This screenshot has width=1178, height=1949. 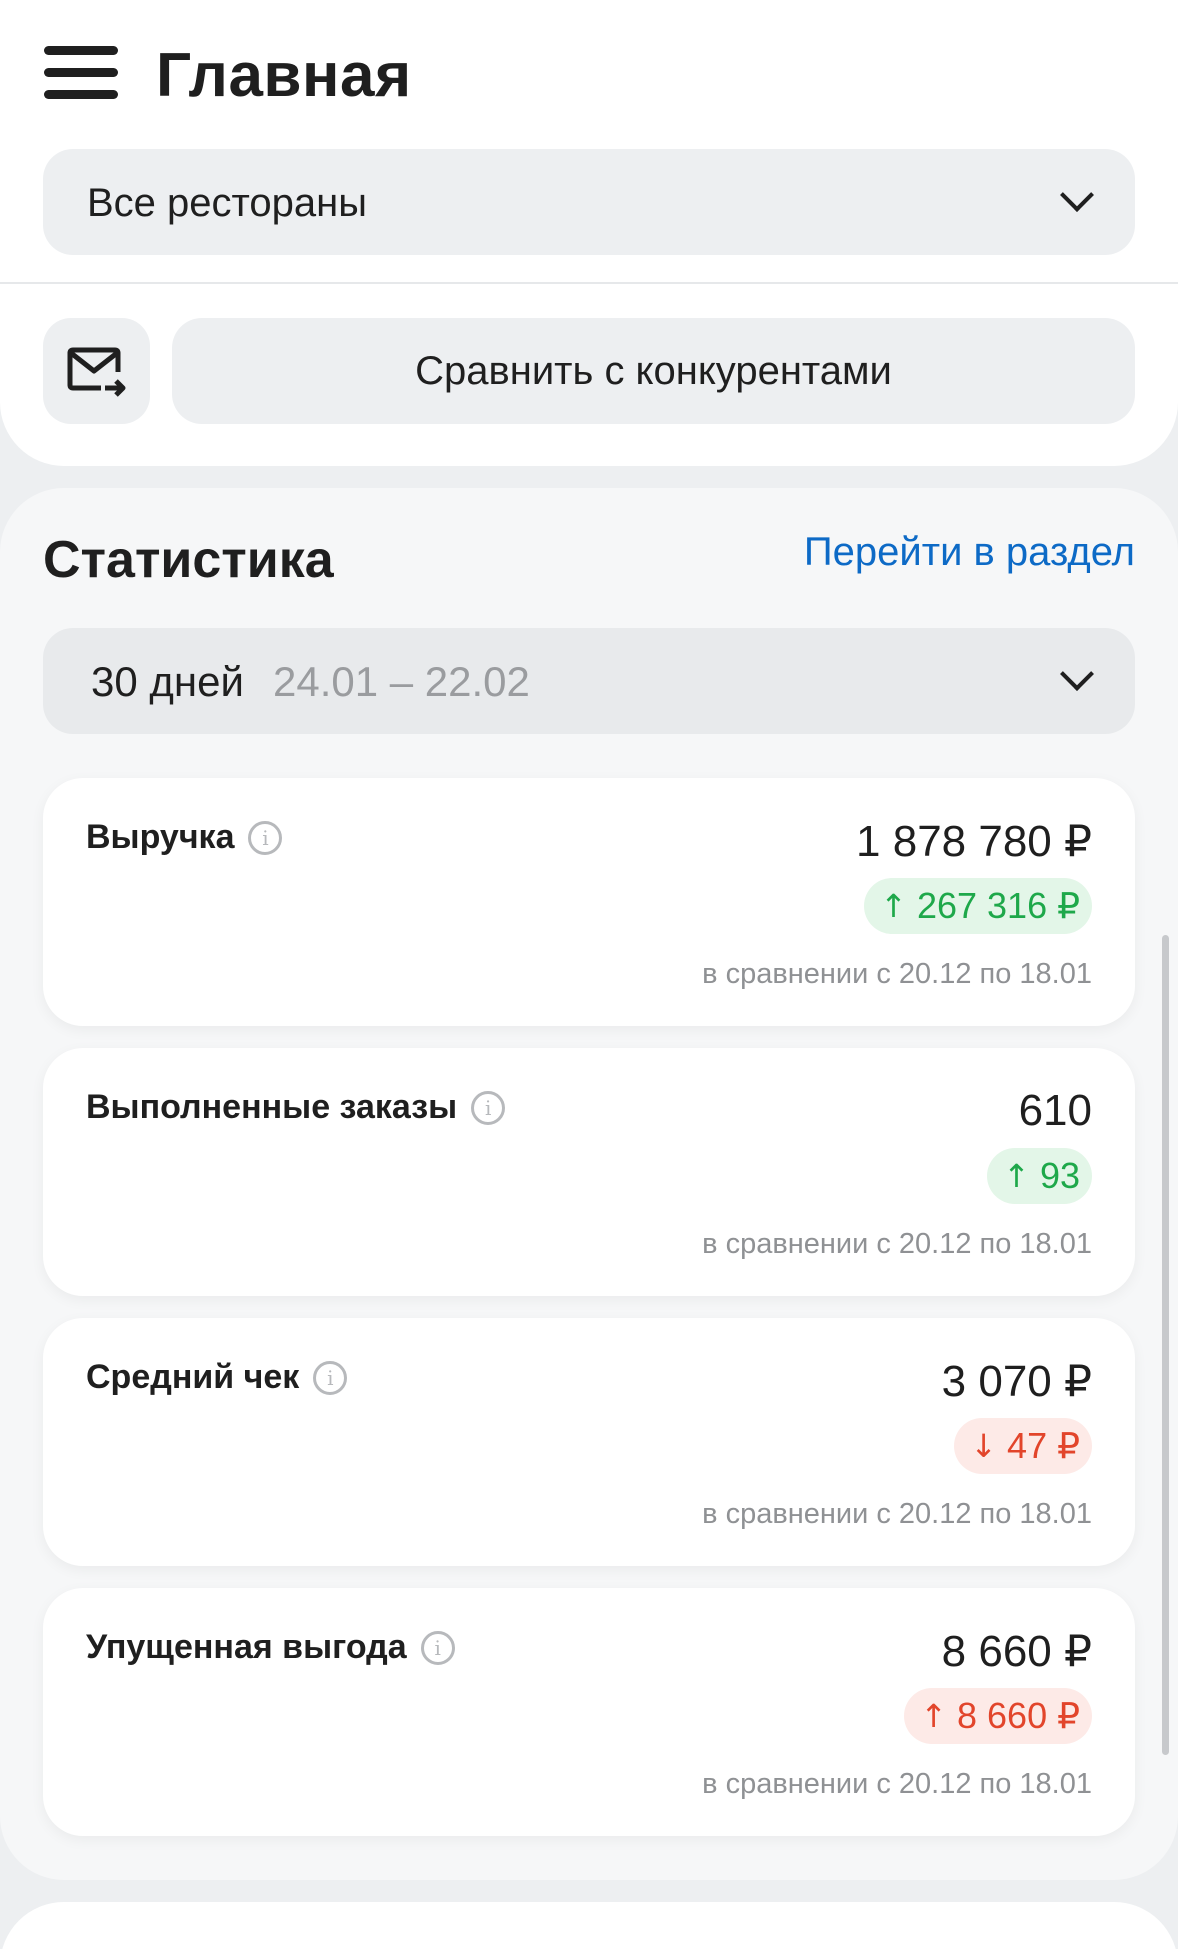 I want to click on period-range: 24.01 – 22.02, so click(x=401, y=681).